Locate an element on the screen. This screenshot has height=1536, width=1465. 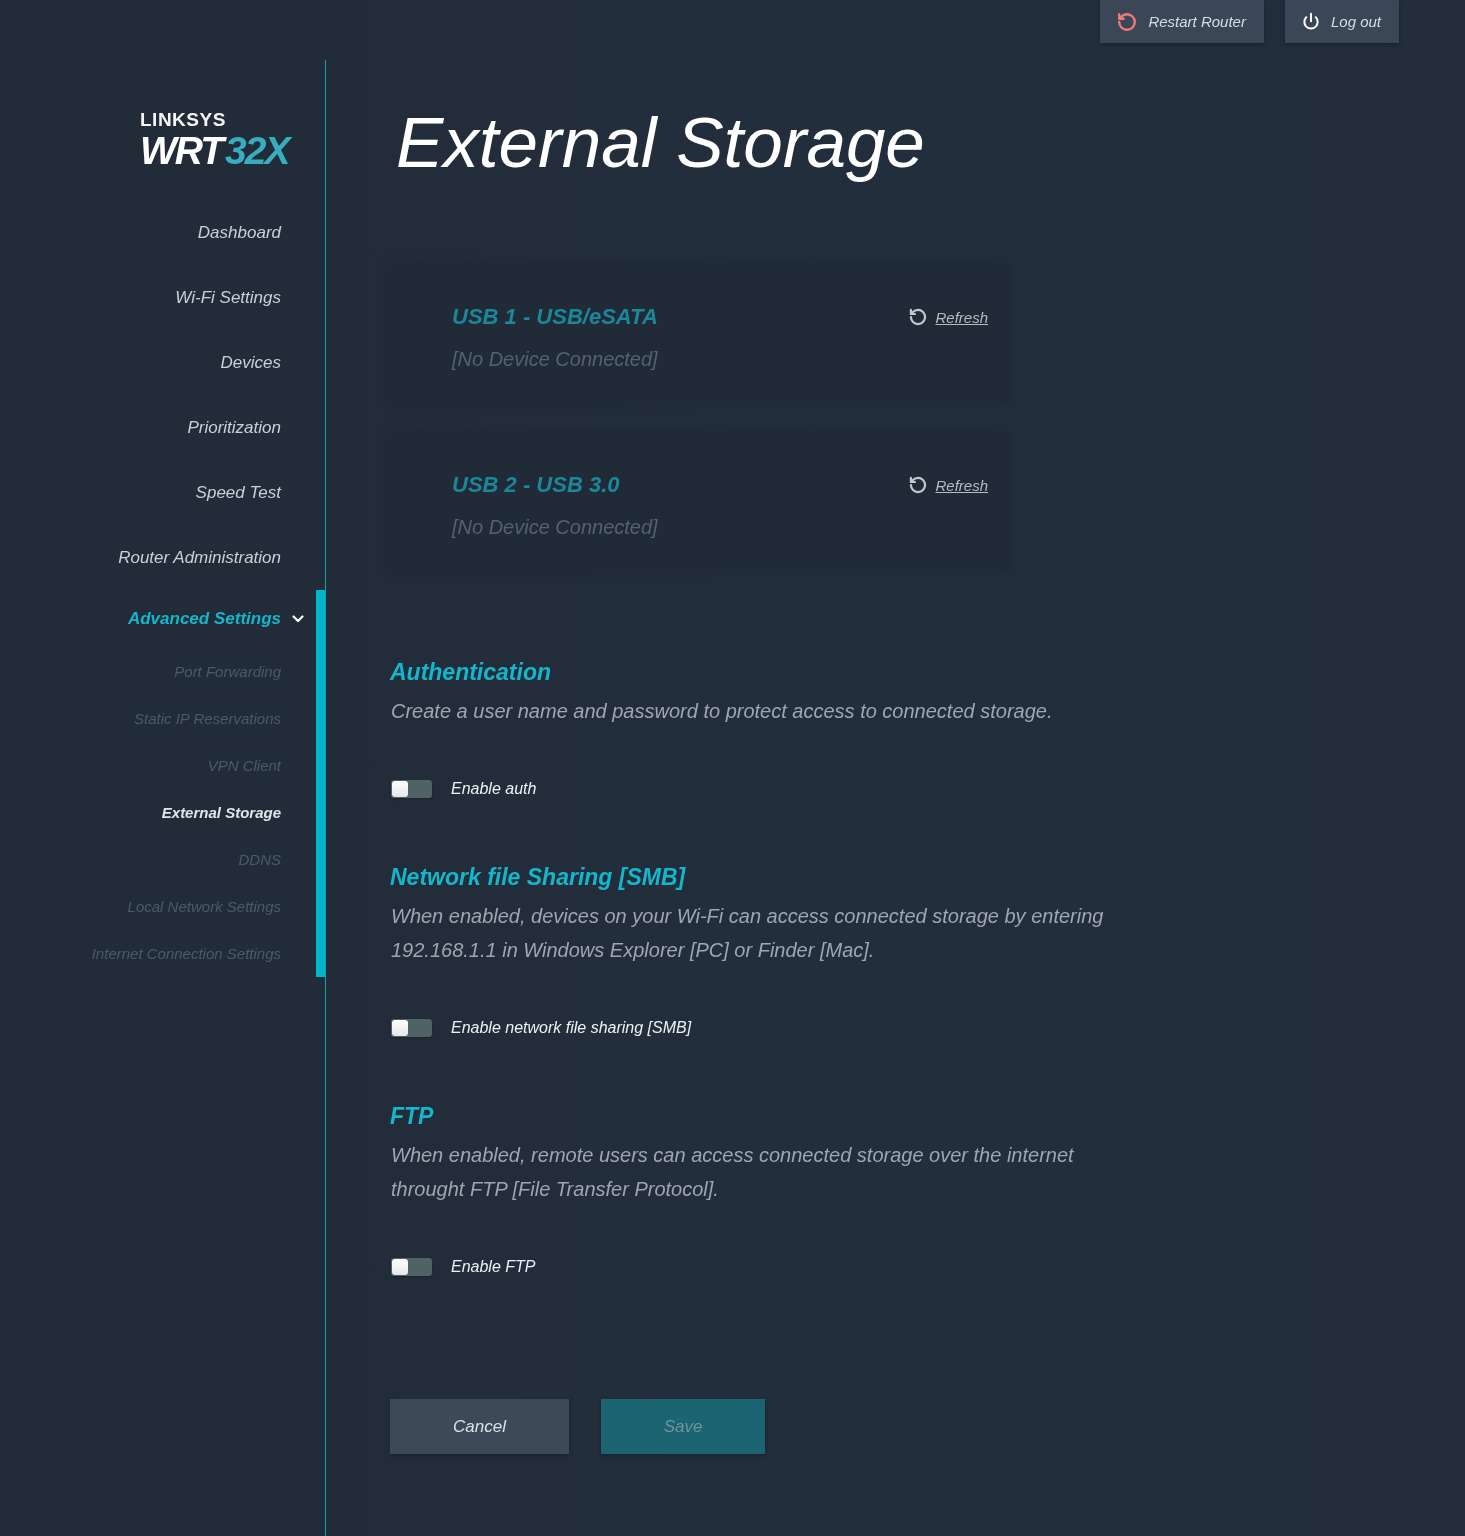
nav-group-link: Advanced Settings is located at coordinates (215, 619).